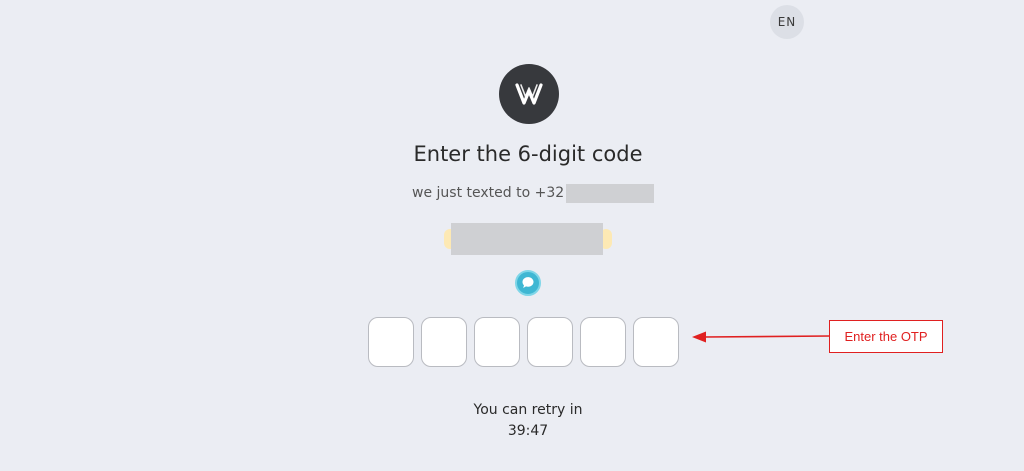 This screenshot has height=471, width=1024. Describe the element at coordinates (528, 410) in the screenshot. I see `retry-label: You can retry in` at that location.